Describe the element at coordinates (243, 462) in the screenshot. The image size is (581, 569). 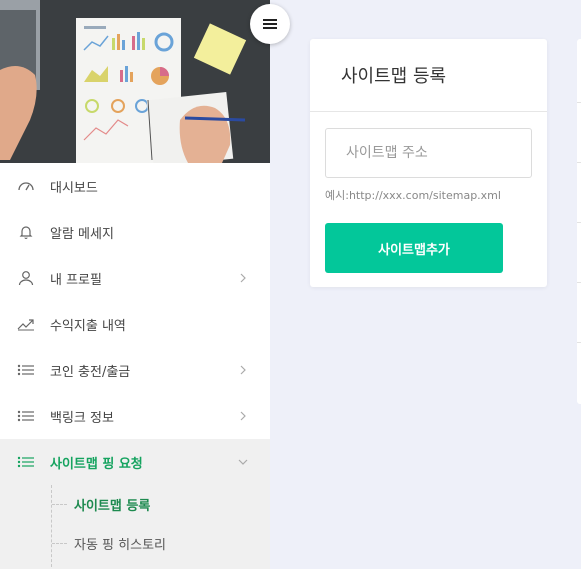
I see `chevron-down-icon` at that location.